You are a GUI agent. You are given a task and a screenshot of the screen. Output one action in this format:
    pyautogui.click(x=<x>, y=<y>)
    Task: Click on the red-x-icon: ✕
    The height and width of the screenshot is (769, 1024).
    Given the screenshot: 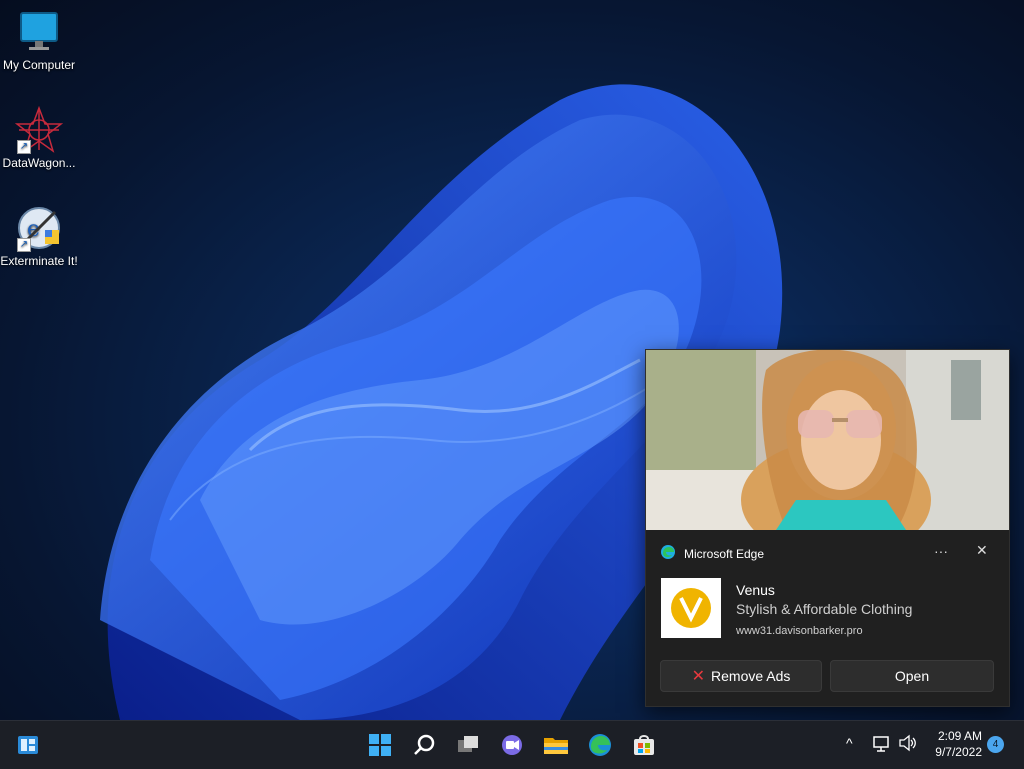 What is the action you would take?
    pyautogui.click(x=698, y=676)
    